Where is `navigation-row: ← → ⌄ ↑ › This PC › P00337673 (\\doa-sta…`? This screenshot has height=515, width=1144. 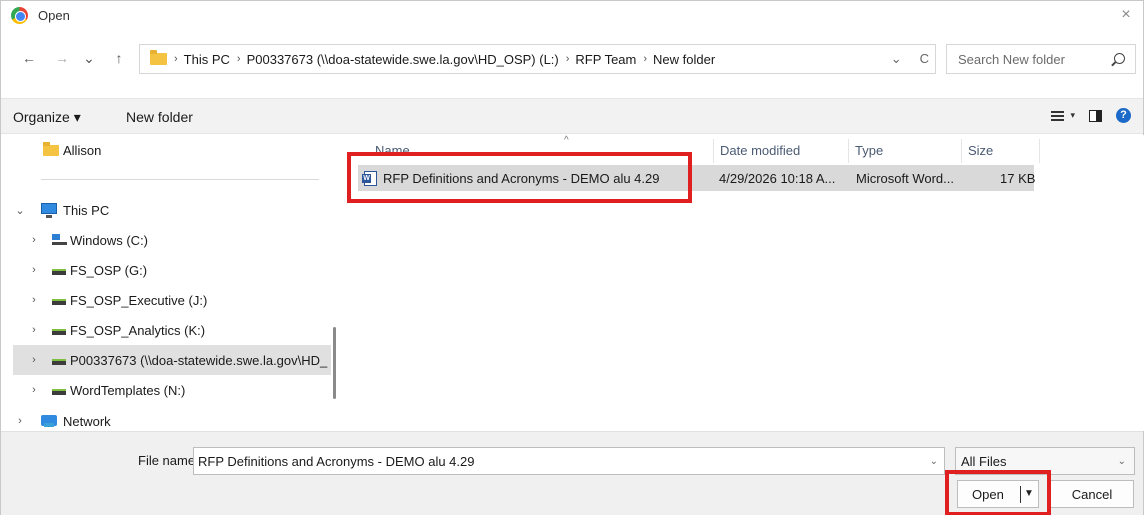 navigation-row: ← → ⌄ ↑ › This PC › P00337673 (\\doa-sta… is located at coordinates (572, 59).